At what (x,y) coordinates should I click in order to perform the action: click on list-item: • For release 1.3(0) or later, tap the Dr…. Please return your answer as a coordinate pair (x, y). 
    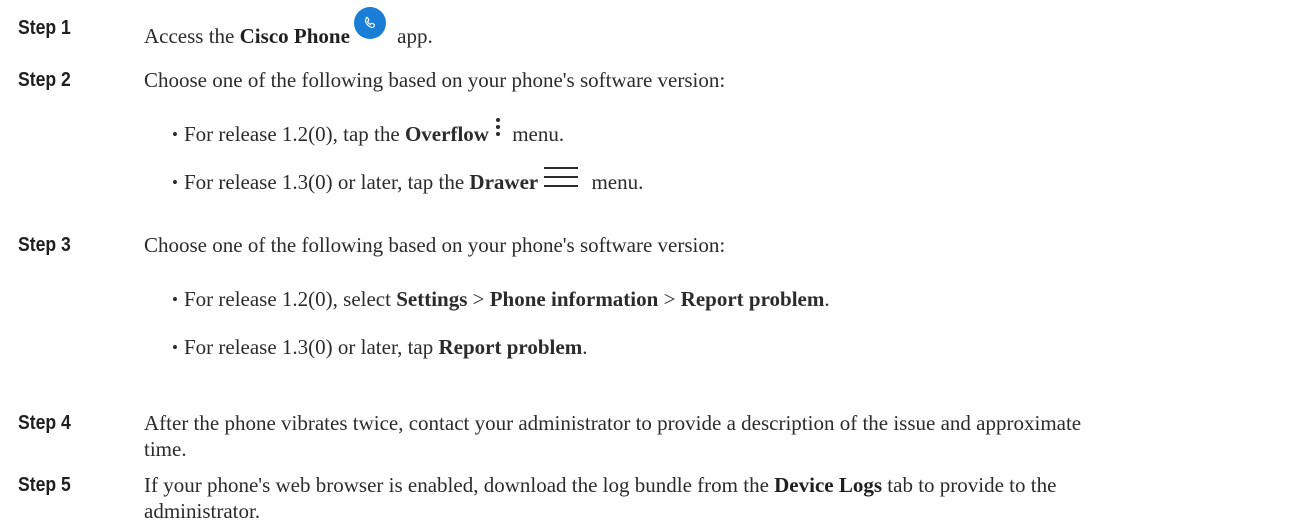
    Looking at the image, I should click on (732, 182).